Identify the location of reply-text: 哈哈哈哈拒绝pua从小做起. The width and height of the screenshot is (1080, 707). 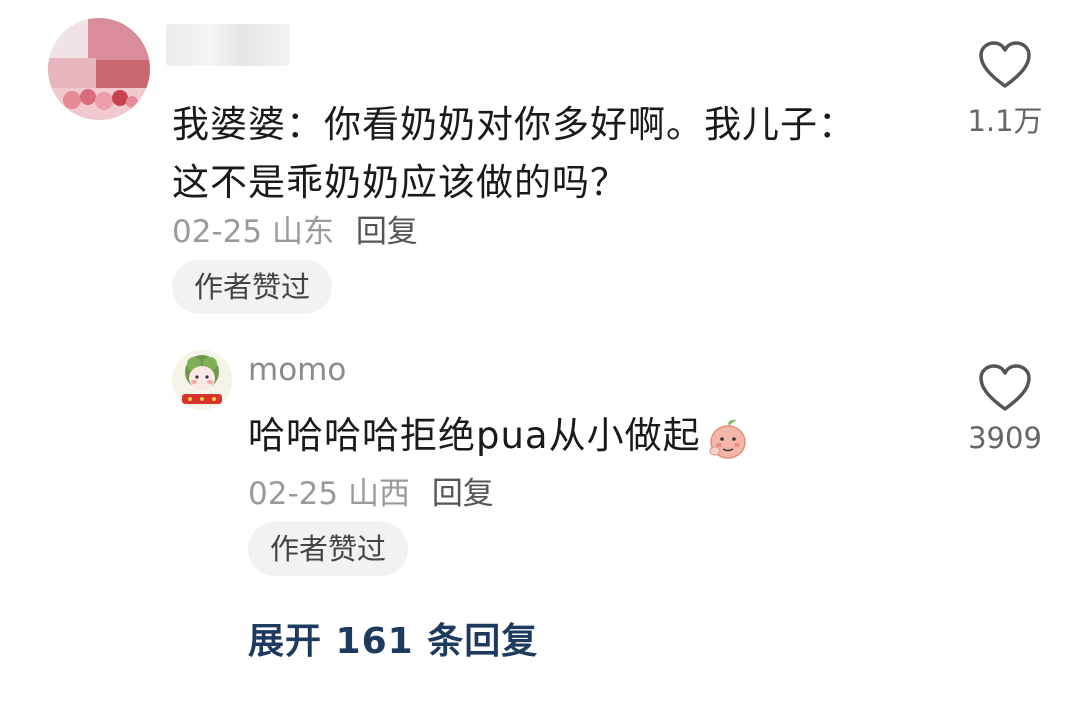
(499, 436).